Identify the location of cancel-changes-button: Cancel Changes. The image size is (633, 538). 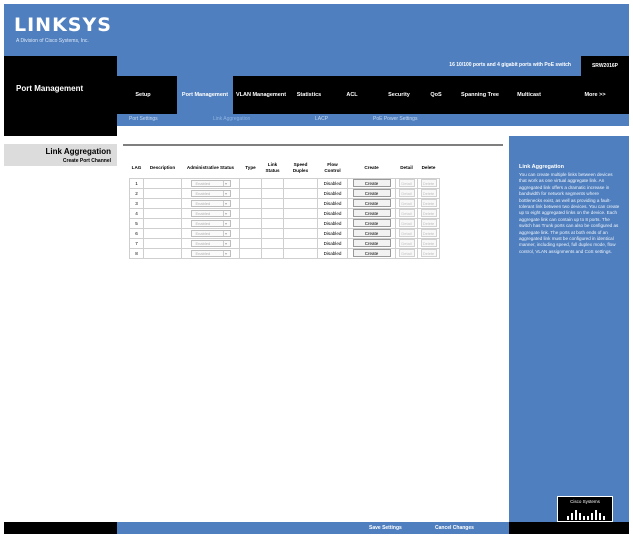
(454, 528).